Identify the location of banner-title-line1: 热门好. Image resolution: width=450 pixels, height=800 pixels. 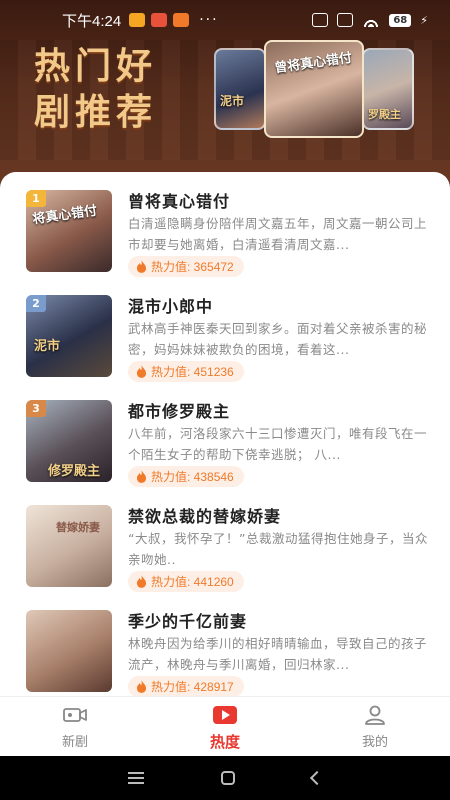
(96, 66).